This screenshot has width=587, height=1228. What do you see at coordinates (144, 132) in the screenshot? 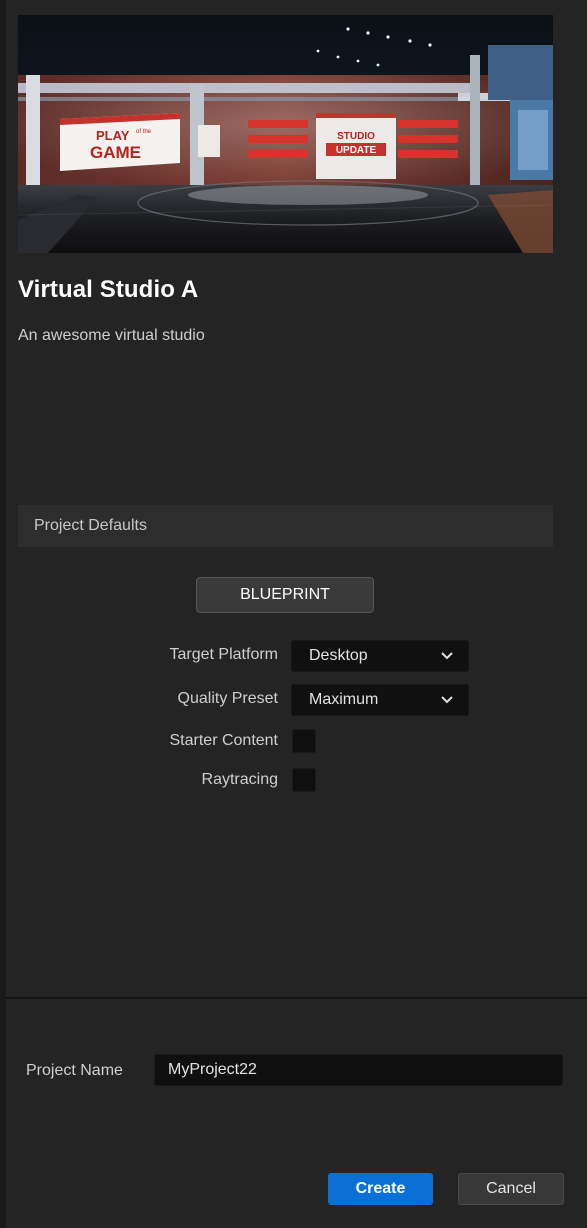
I see `preview-screen-text-of-the: of the` at bounding box center [144, 132].